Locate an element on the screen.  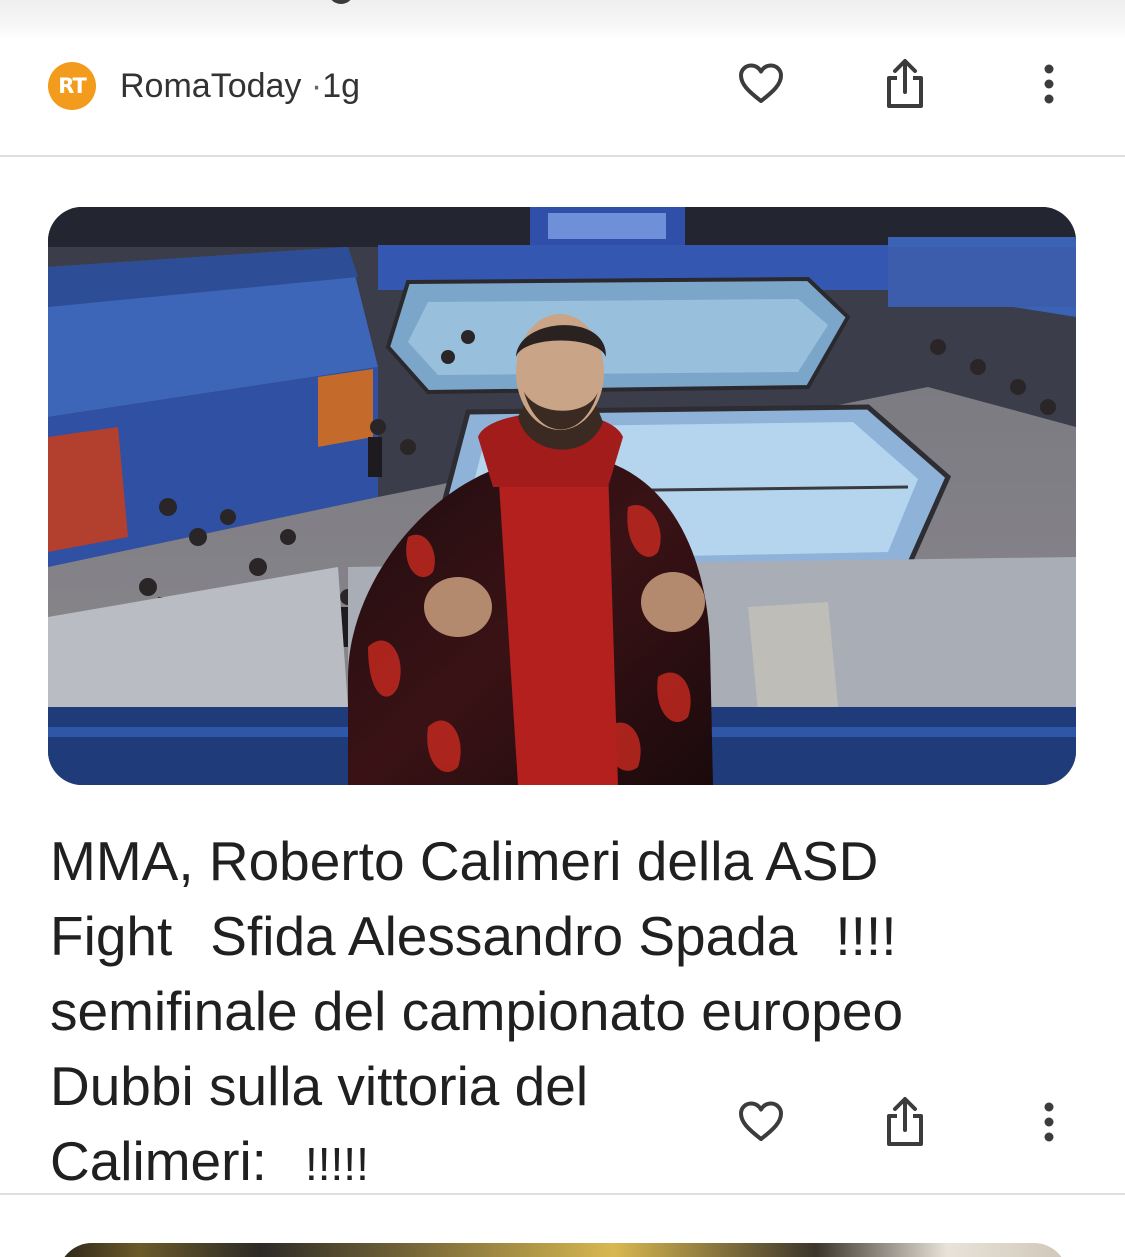
headline-line-2: Fight Sfida Alessandro Spada!!!! is located at coordinates (555, 936).